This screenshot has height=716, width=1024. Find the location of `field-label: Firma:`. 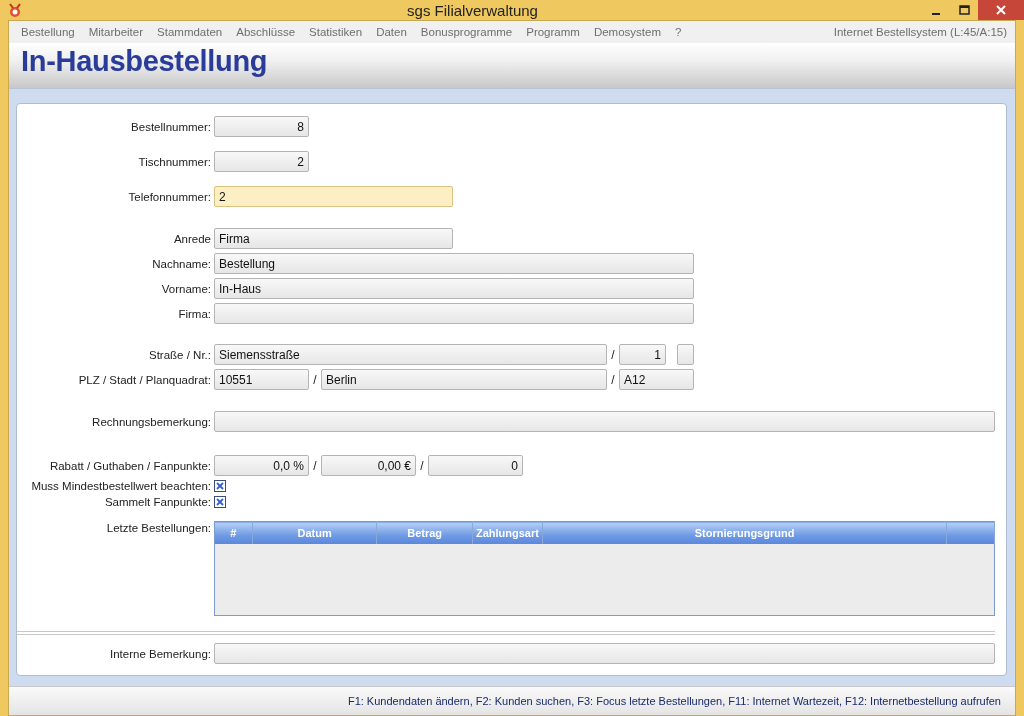

field-label: Firma: is located at coordinates (194, 313).